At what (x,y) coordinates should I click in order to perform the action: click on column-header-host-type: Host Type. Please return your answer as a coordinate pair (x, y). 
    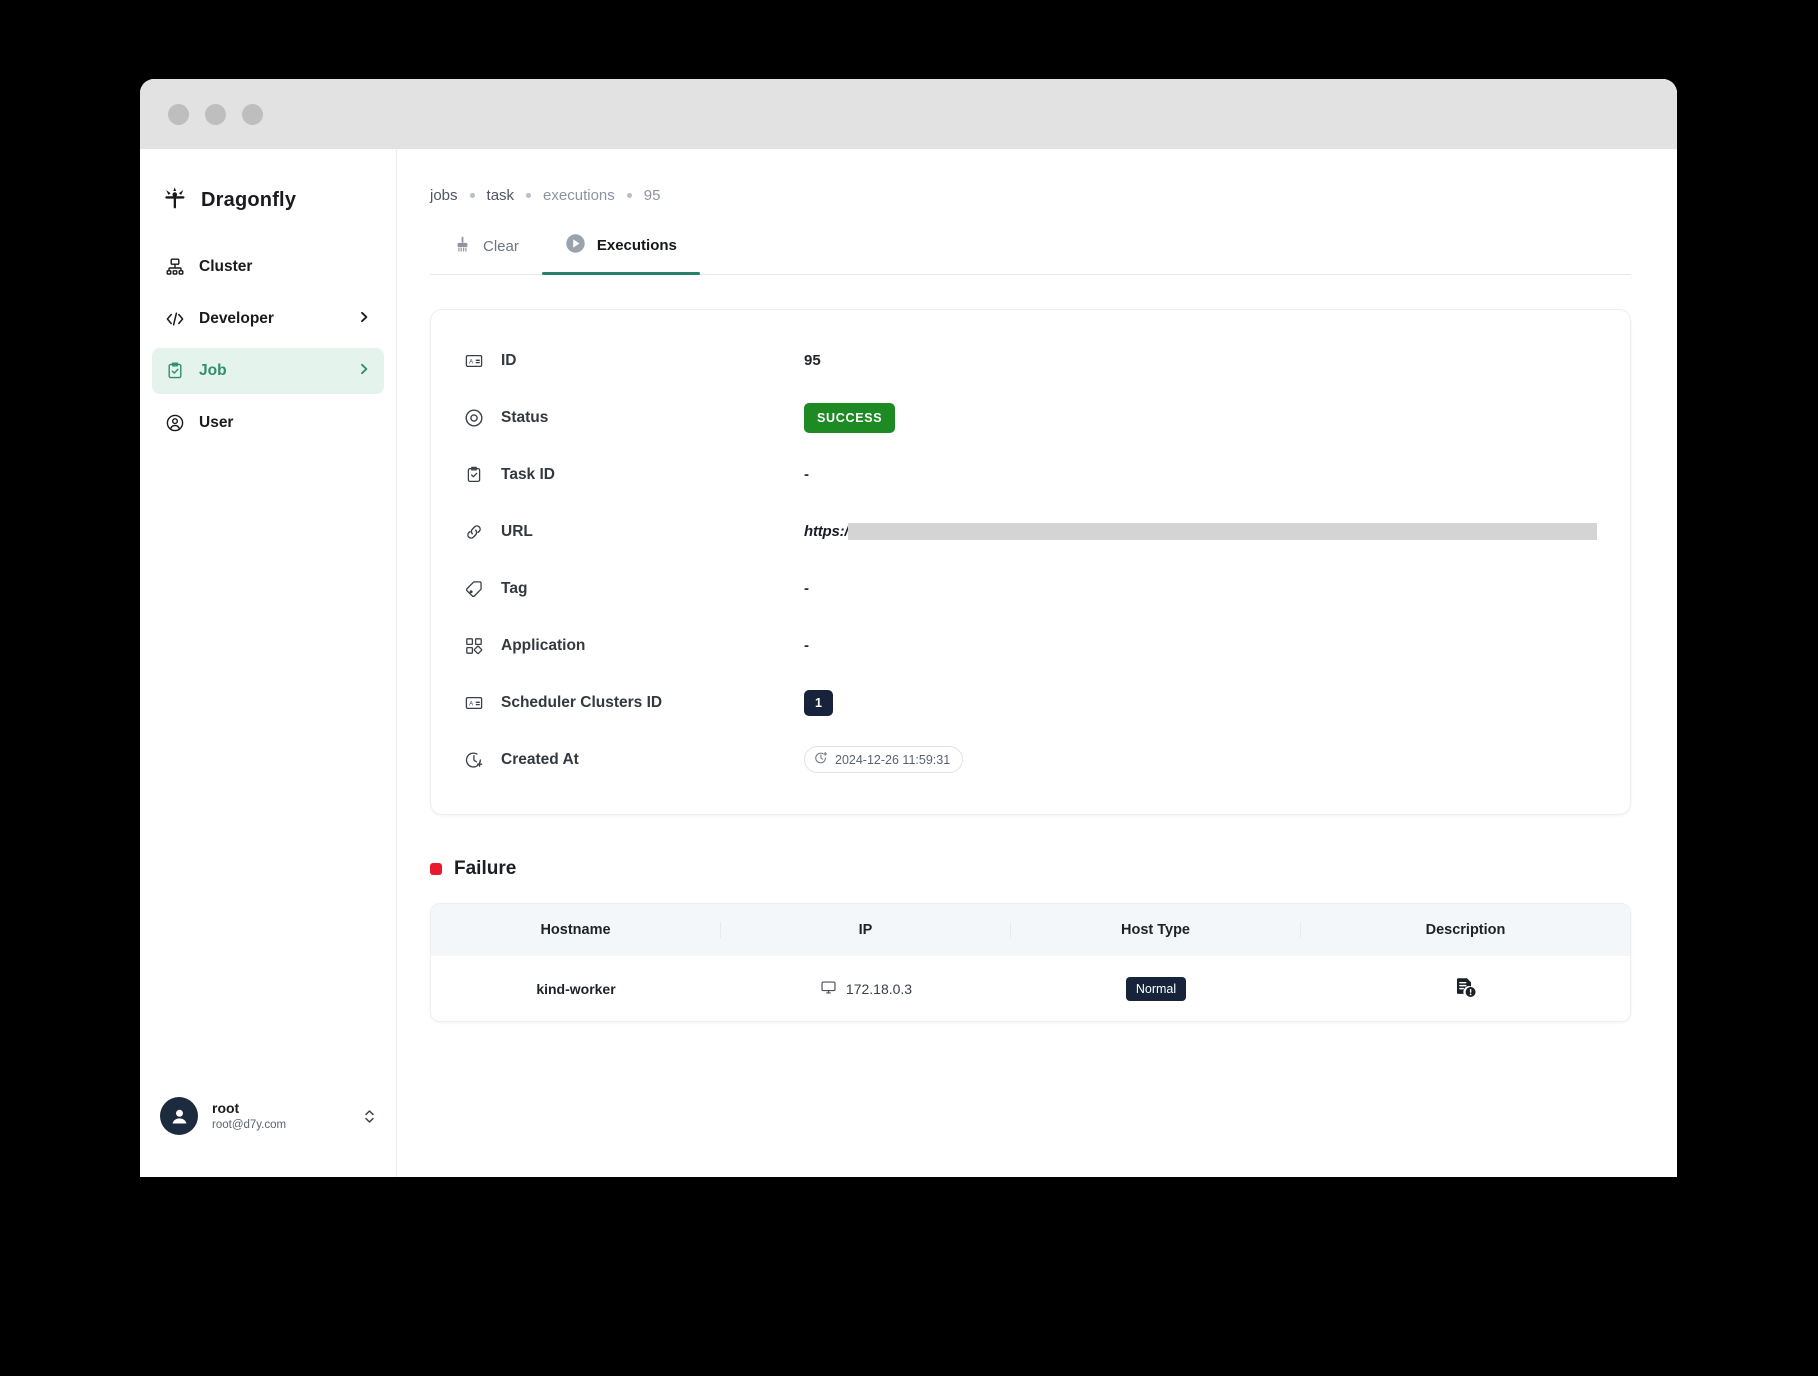
    Looking at the image, I should click on (1156, 930).